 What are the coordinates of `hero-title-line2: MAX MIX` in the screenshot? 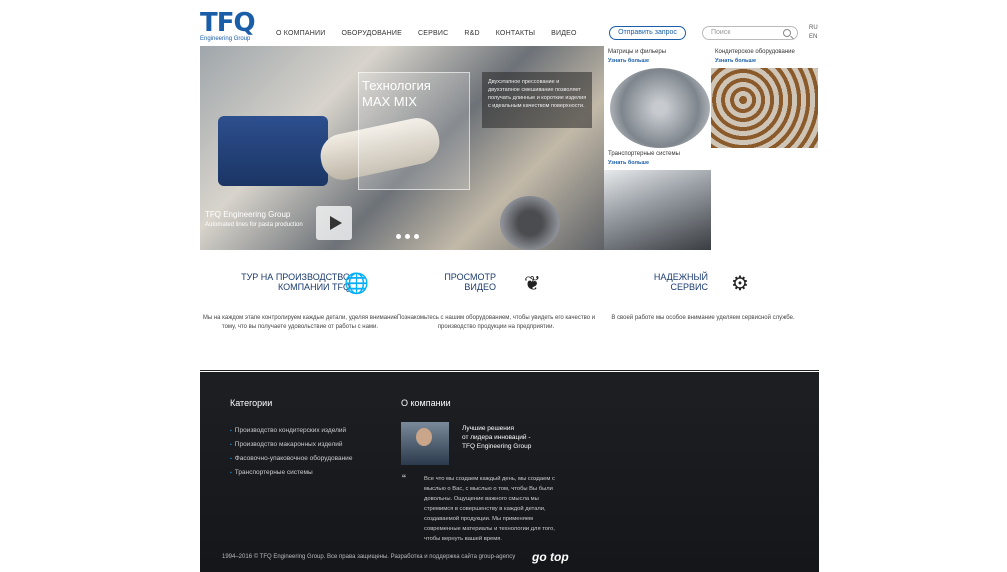 It's located at (389, 101).